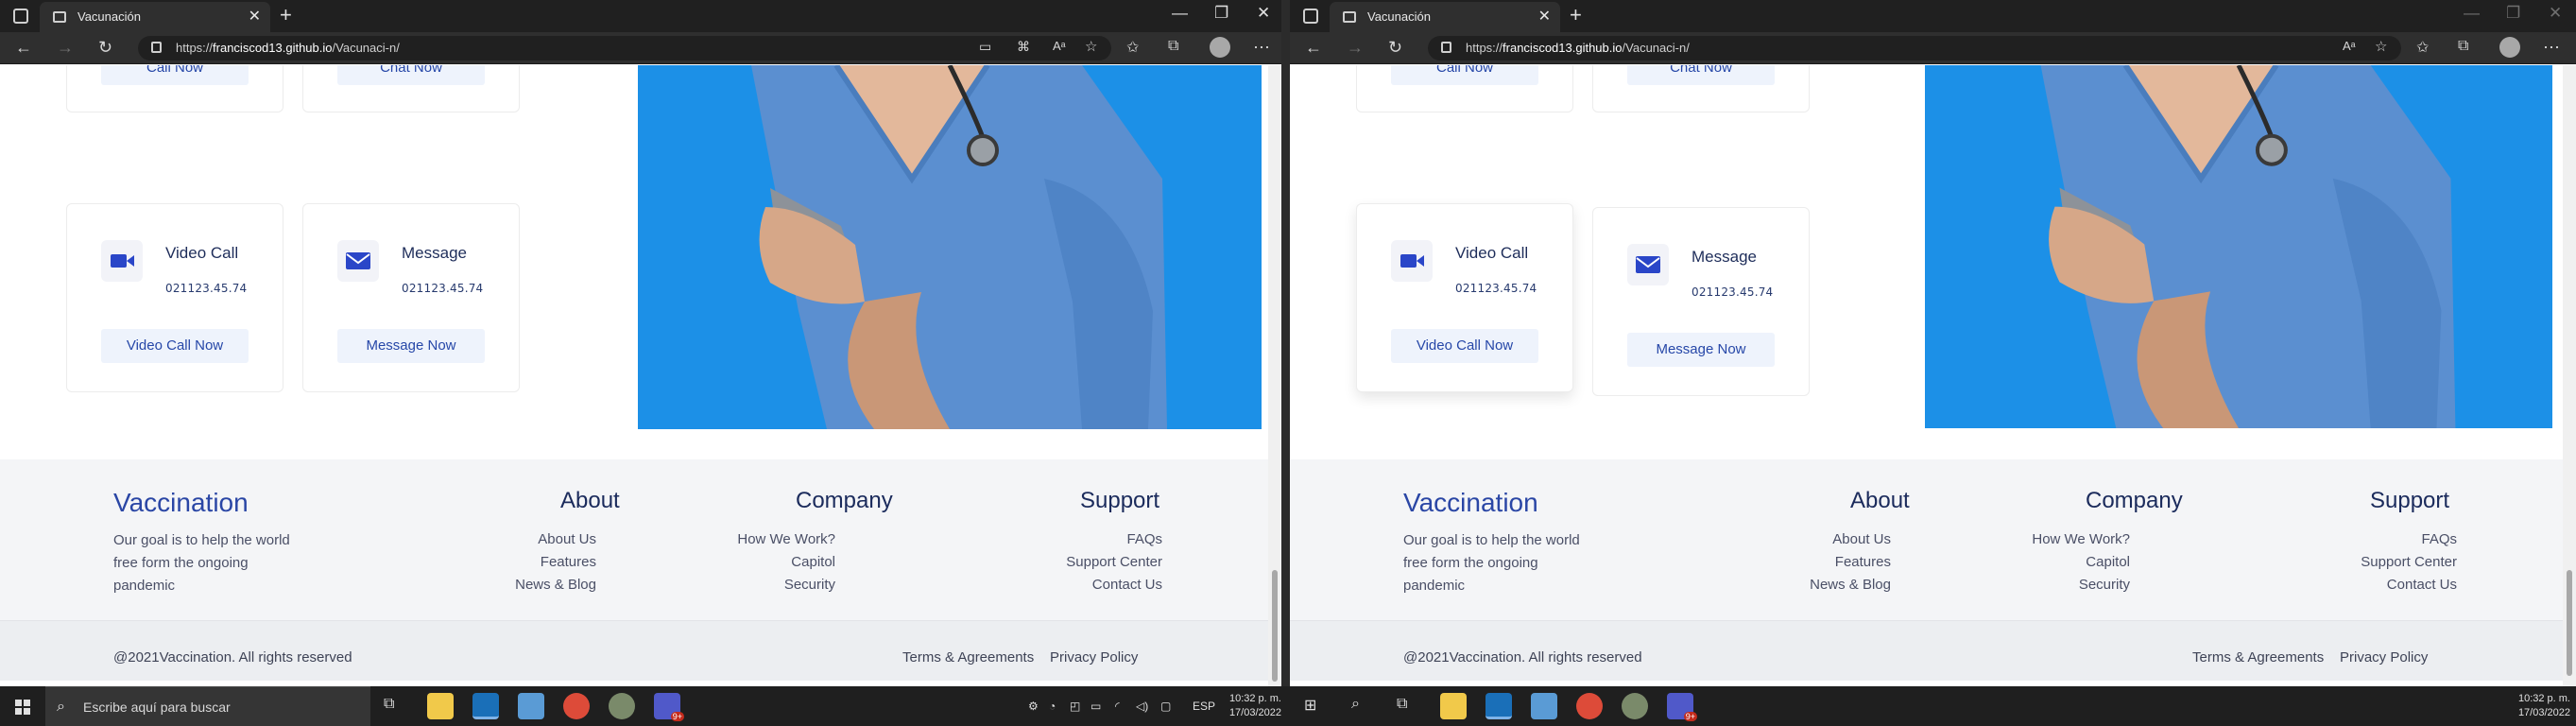 The height and width of the screenshot is (726, 2576). I want to click on paint-icon, so click(622, 706).